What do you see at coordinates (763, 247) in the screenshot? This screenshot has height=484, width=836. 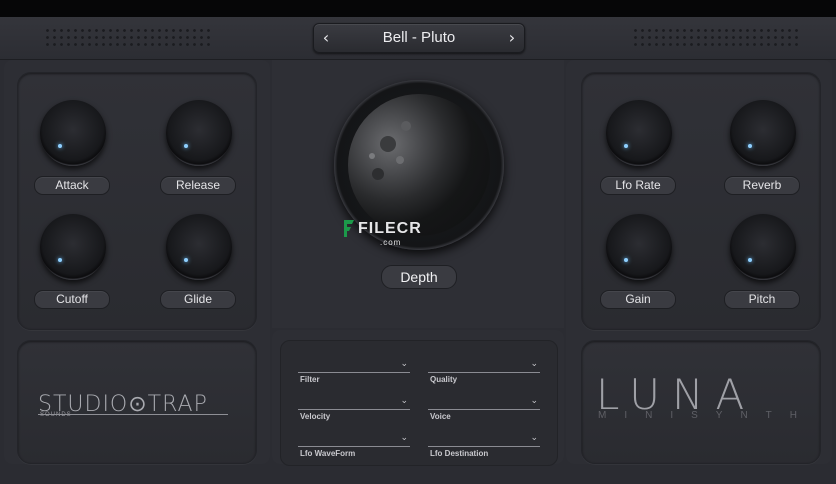 I see `pitch-knob` at bounding box center [763, 247].